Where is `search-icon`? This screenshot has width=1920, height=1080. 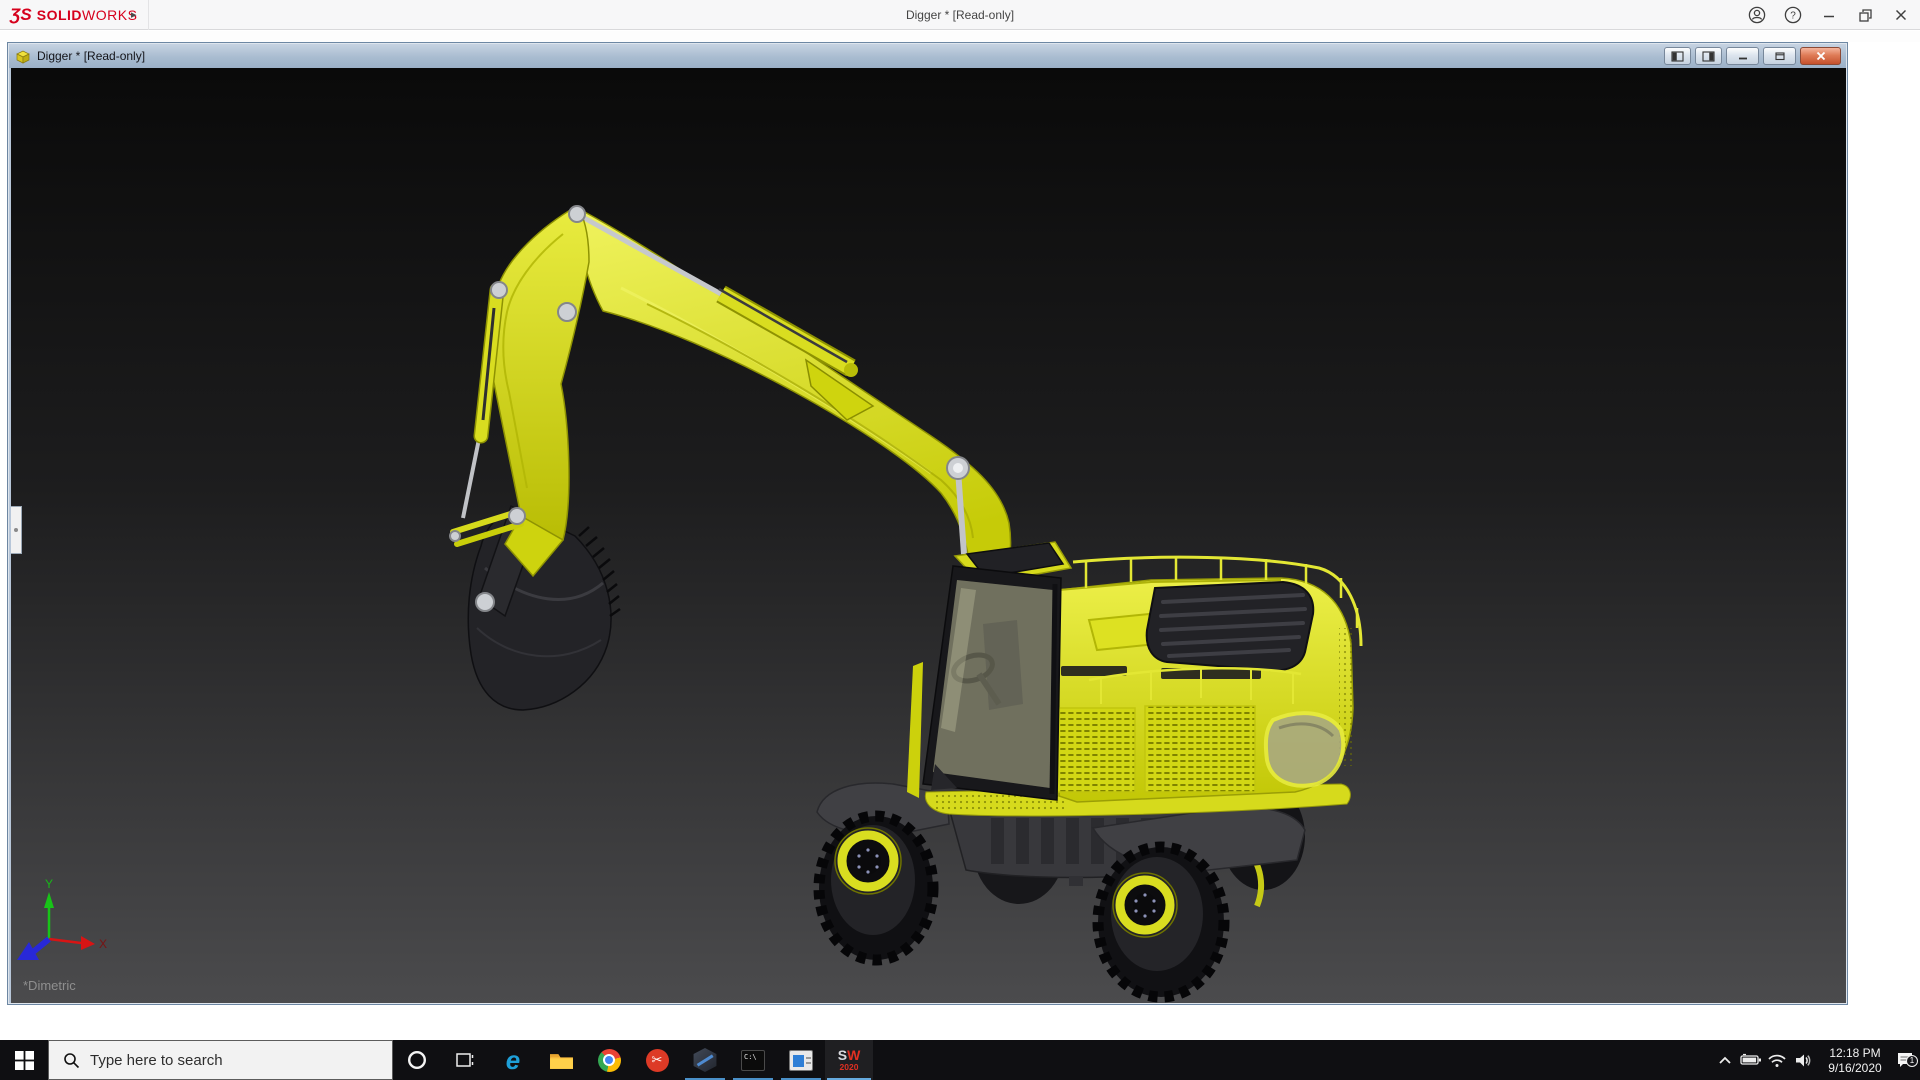 search-icon is located at coordinates (72, 1060).